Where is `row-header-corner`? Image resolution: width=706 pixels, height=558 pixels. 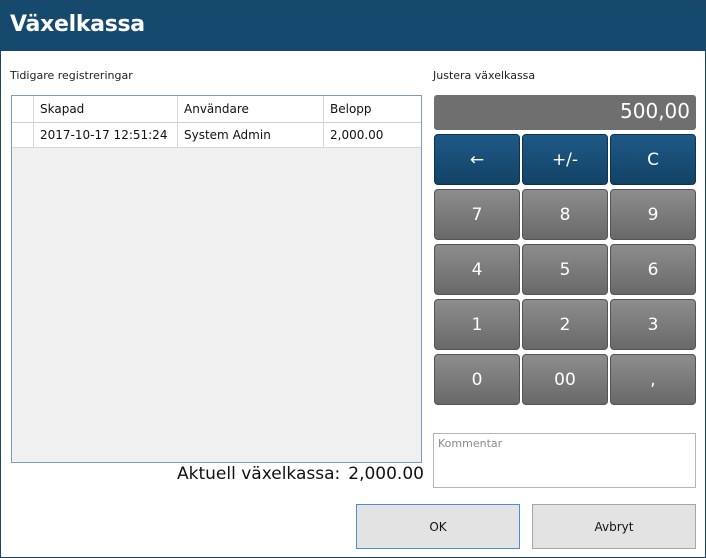
row-header-corner is located at coordinates (23, 109).